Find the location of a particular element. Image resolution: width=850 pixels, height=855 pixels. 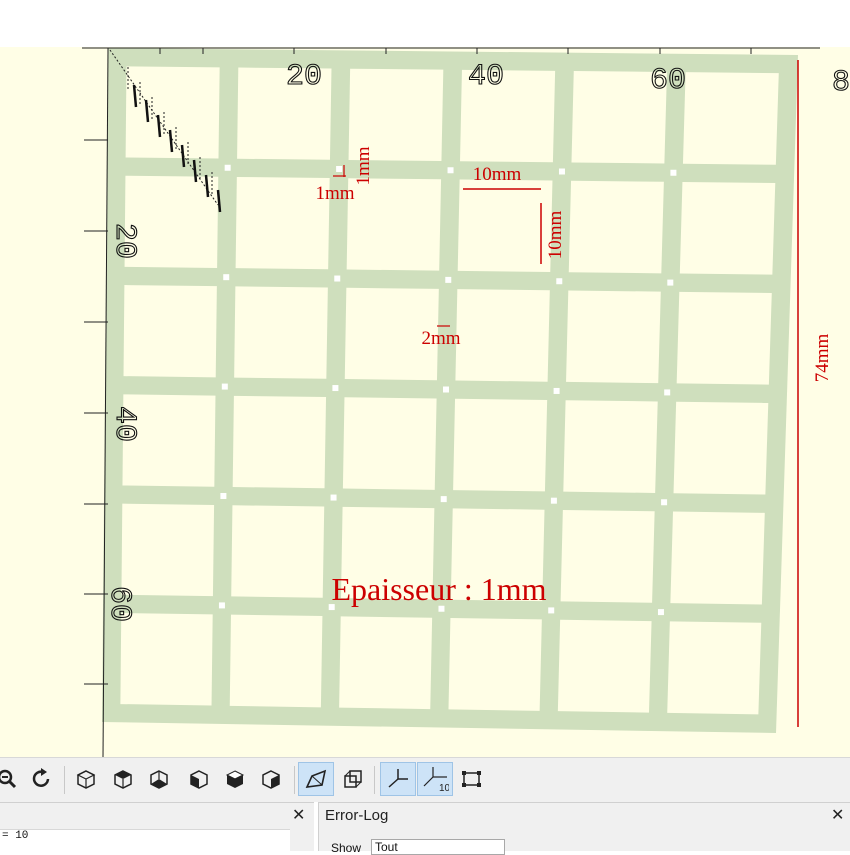

perspective-icon is located at coordinates (316, 778).